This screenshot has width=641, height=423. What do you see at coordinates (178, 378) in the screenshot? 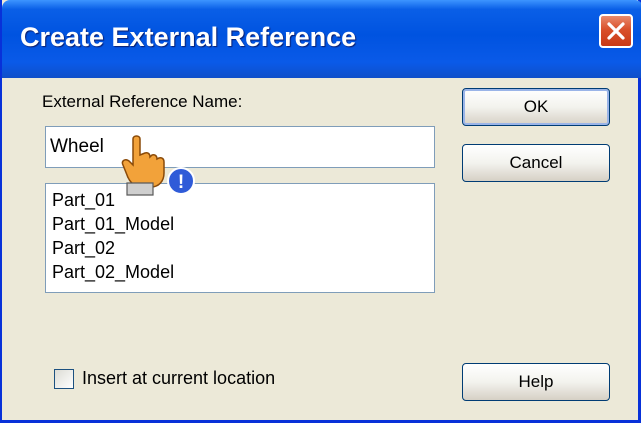
I see `insert-at-location-label: Insert at current location` at bounding box center [178, 378].